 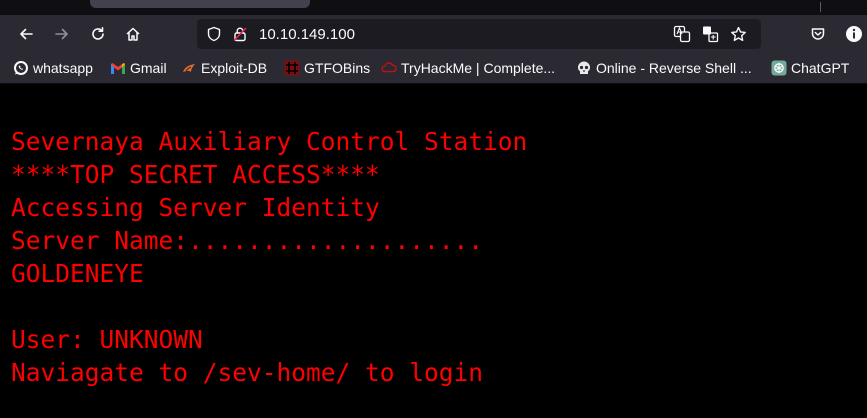 I want to click on bookmark-label: Gmail, so click(x=148, y=68).